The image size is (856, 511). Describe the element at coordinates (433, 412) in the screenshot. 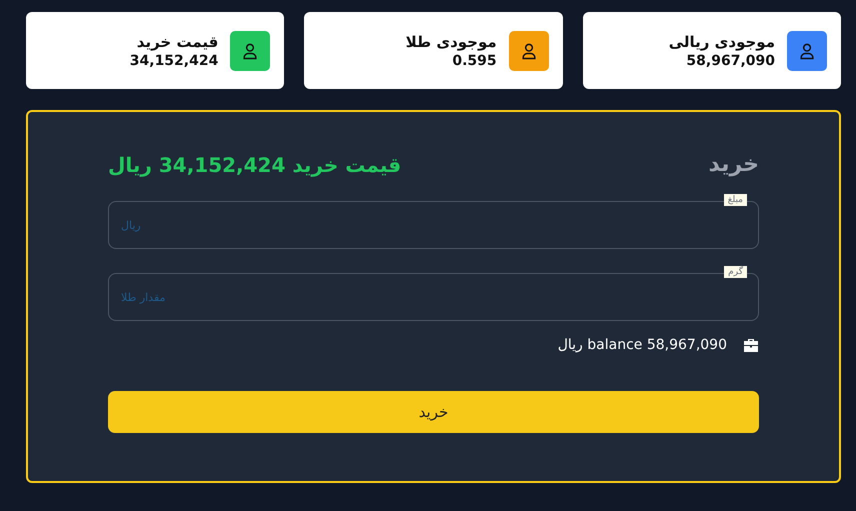

I see `buy-button: خرید` at that location.